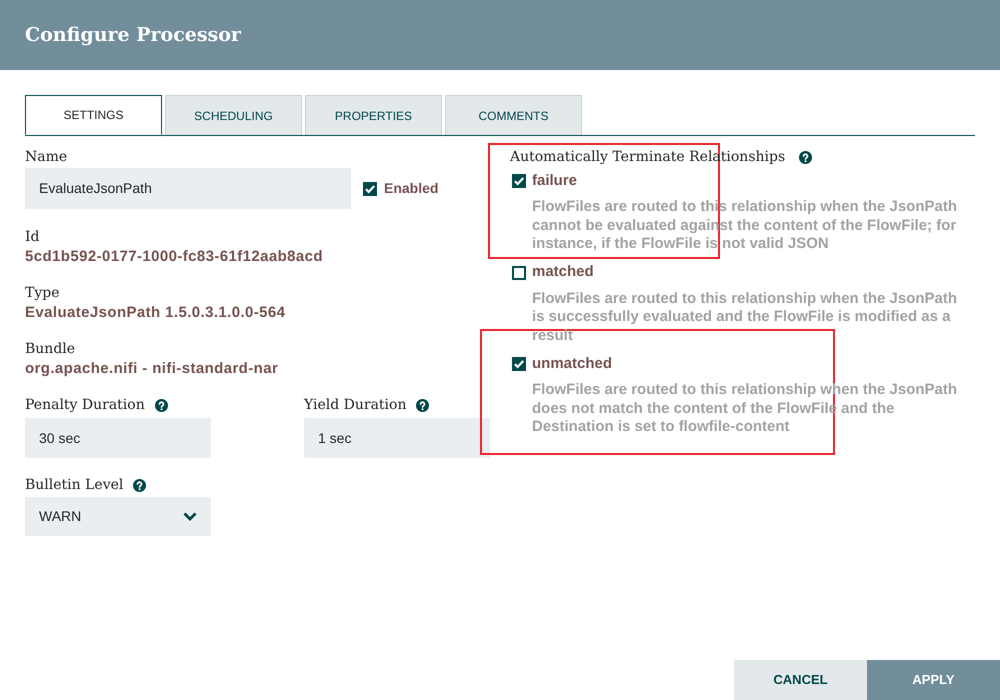  What do you see at coordinates (563, 272) in the screenshot?
I see `checkbox-label: matched` at bounding box center [563, 272].